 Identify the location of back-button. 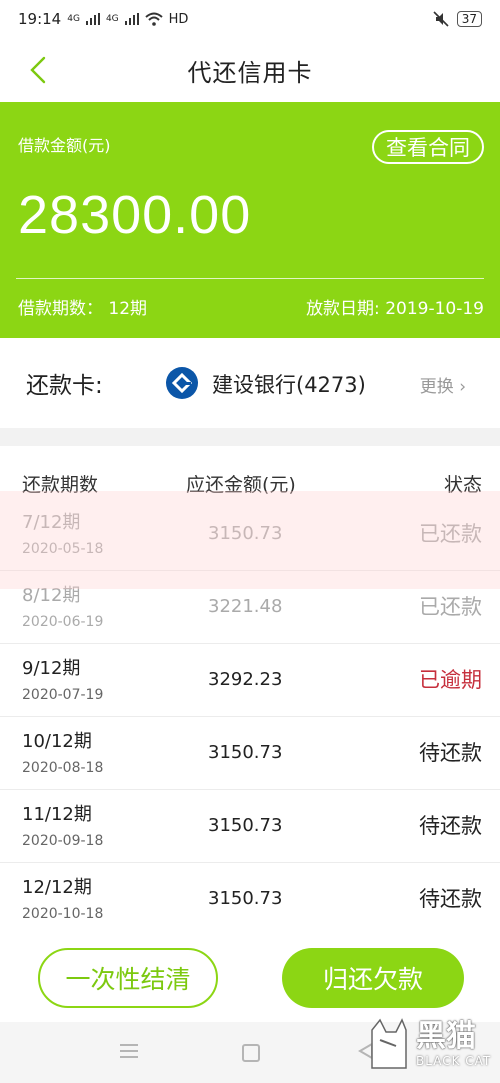
(38, 70).